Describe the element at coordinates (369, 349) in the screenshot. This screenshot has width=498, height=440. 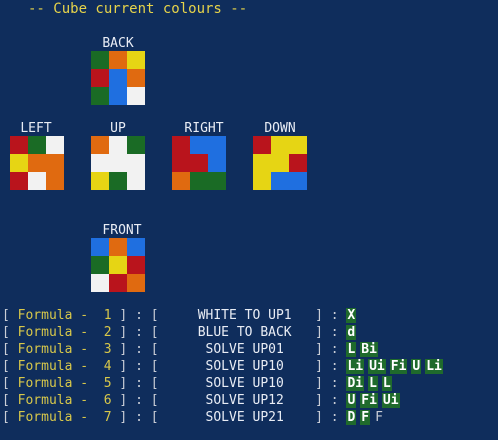
I see `move-token: Bi` at that location.